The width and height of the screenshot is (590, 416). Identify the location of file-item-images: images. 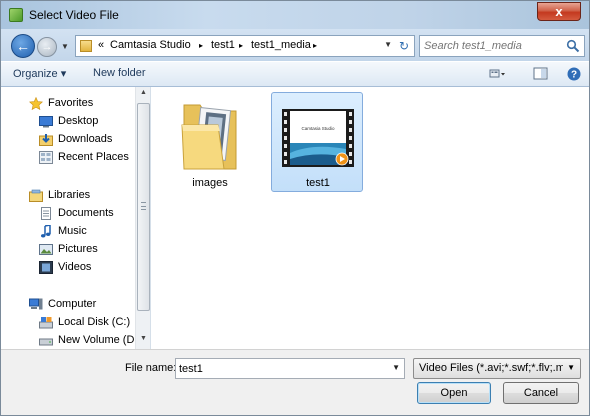
(210, 143).